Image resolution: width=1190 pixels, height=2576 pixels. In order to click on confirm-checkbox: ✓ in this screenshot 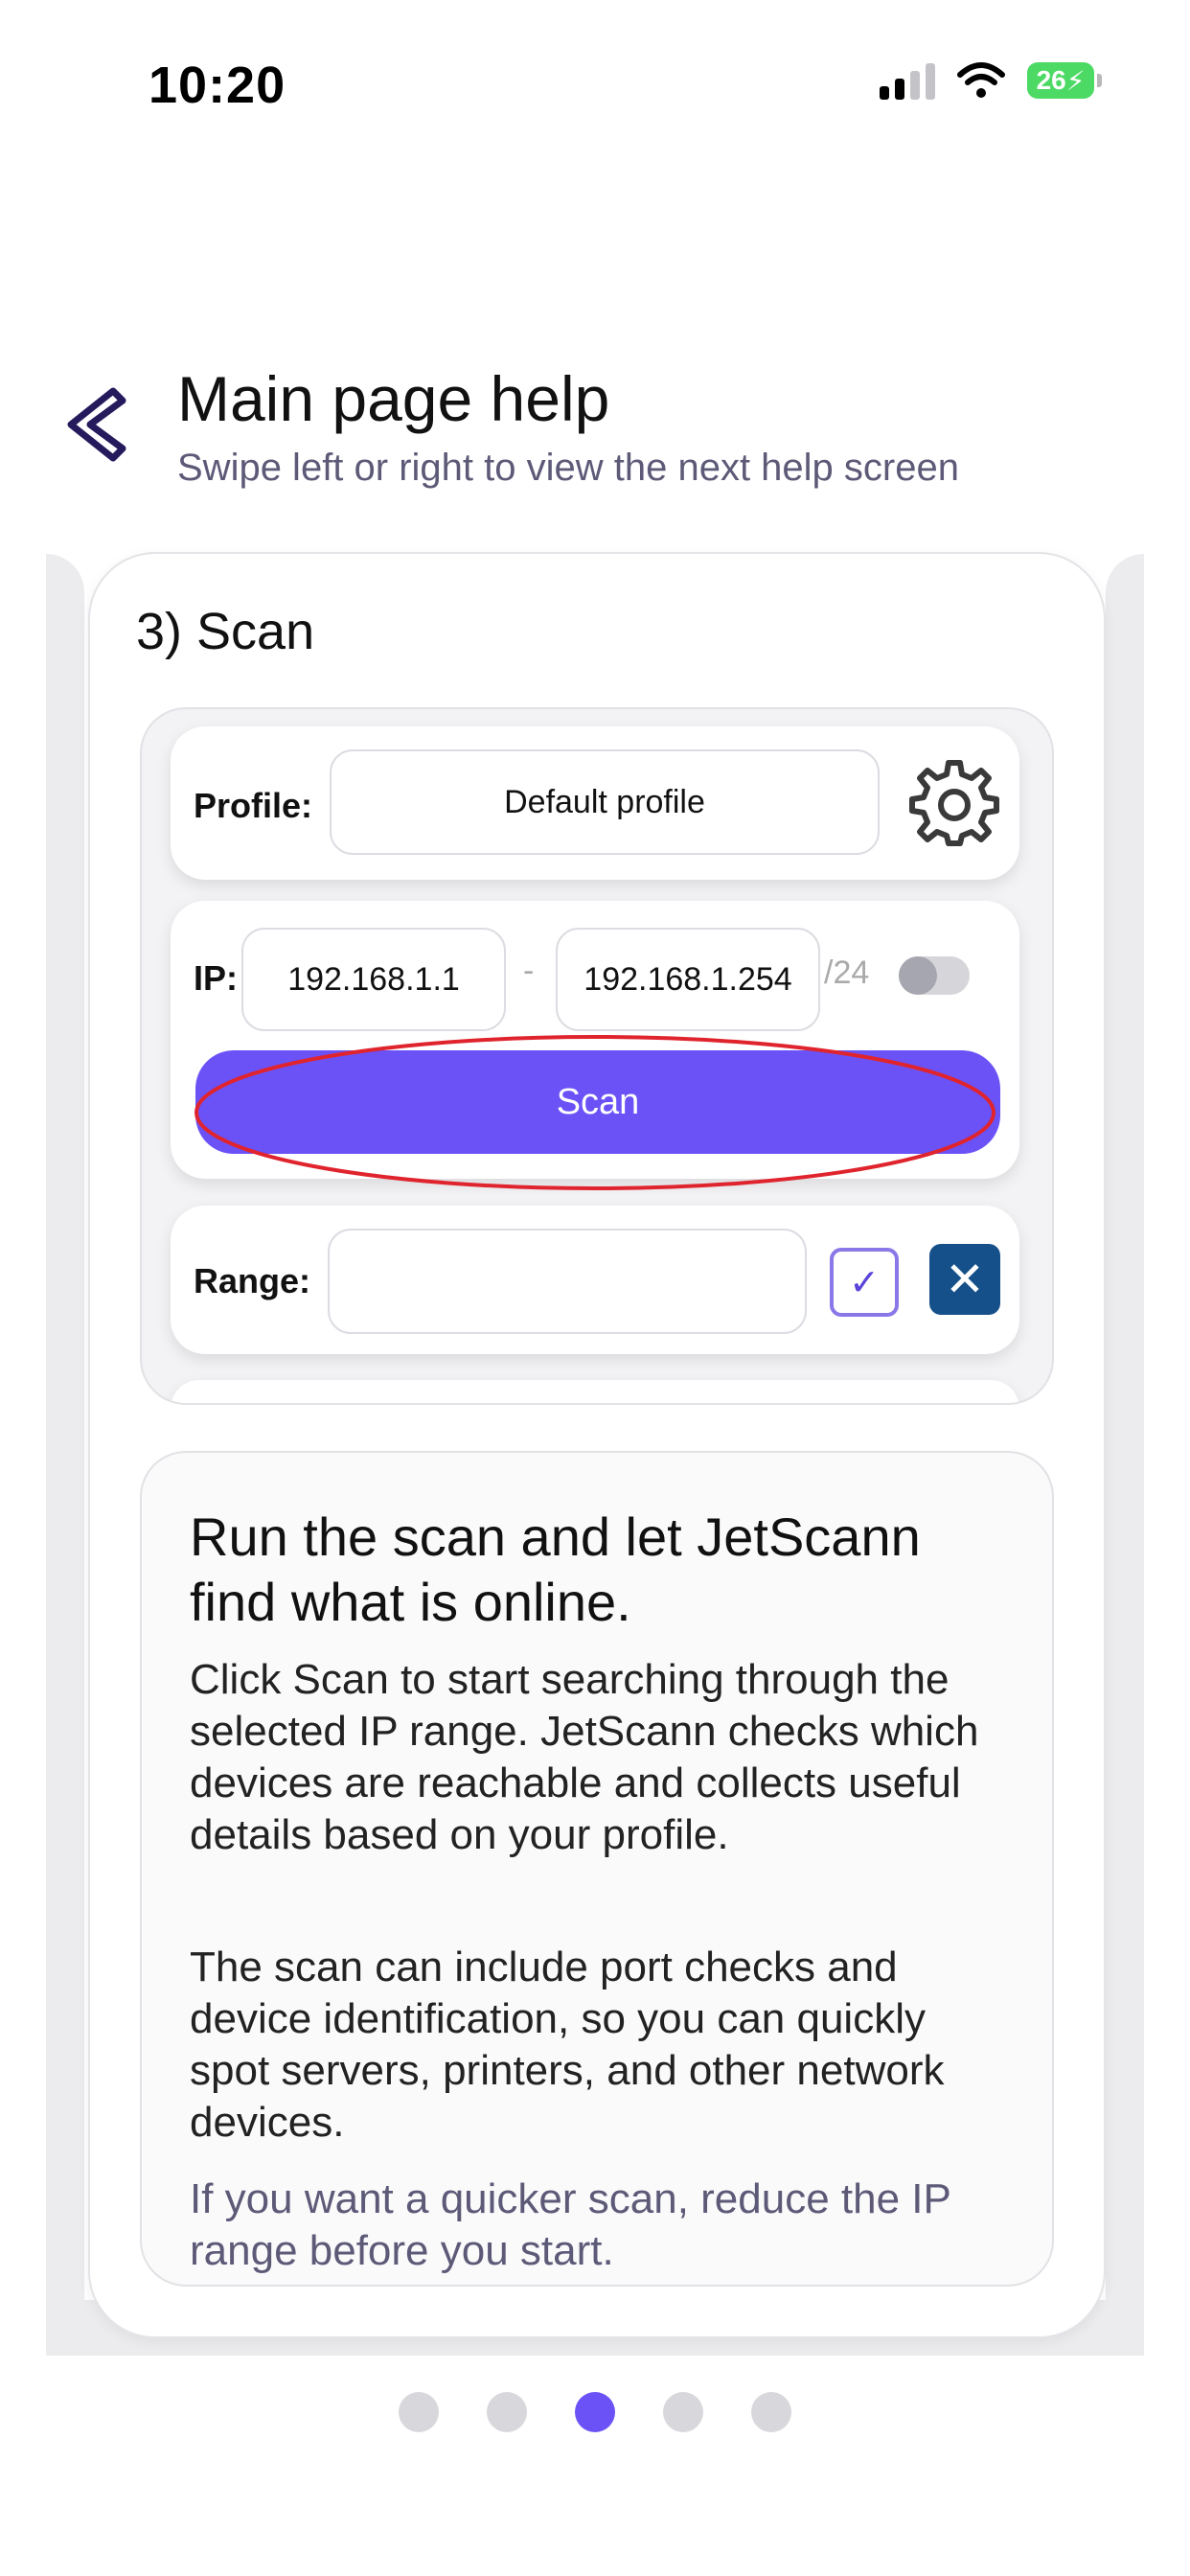, I will do `click(865, 1282)`.